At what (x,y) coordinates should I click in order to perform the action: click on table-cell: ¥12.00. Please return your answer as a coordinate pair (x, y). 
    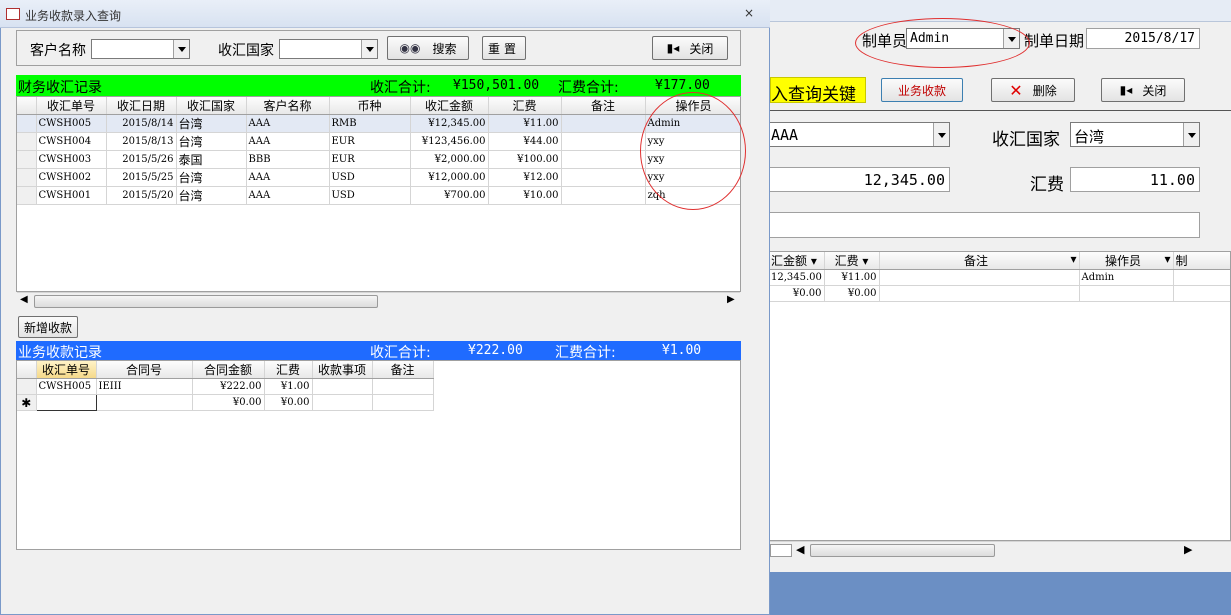
    Looking at the image, I should click on (525, 177).